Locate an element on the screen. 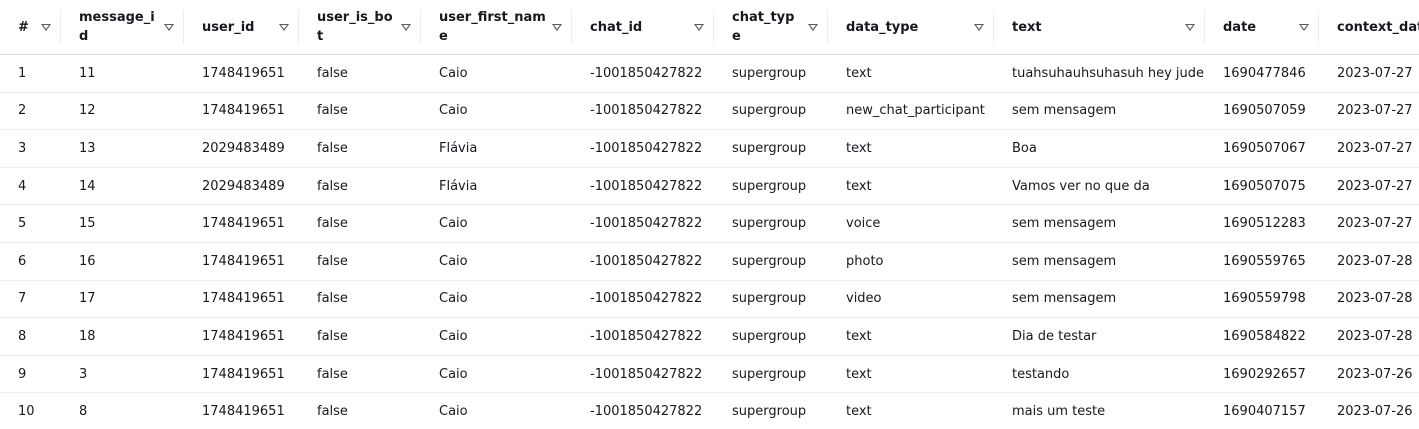 The image size is (1419, 429). column-header-user-id: user_id is located at coordinates (241, 27).